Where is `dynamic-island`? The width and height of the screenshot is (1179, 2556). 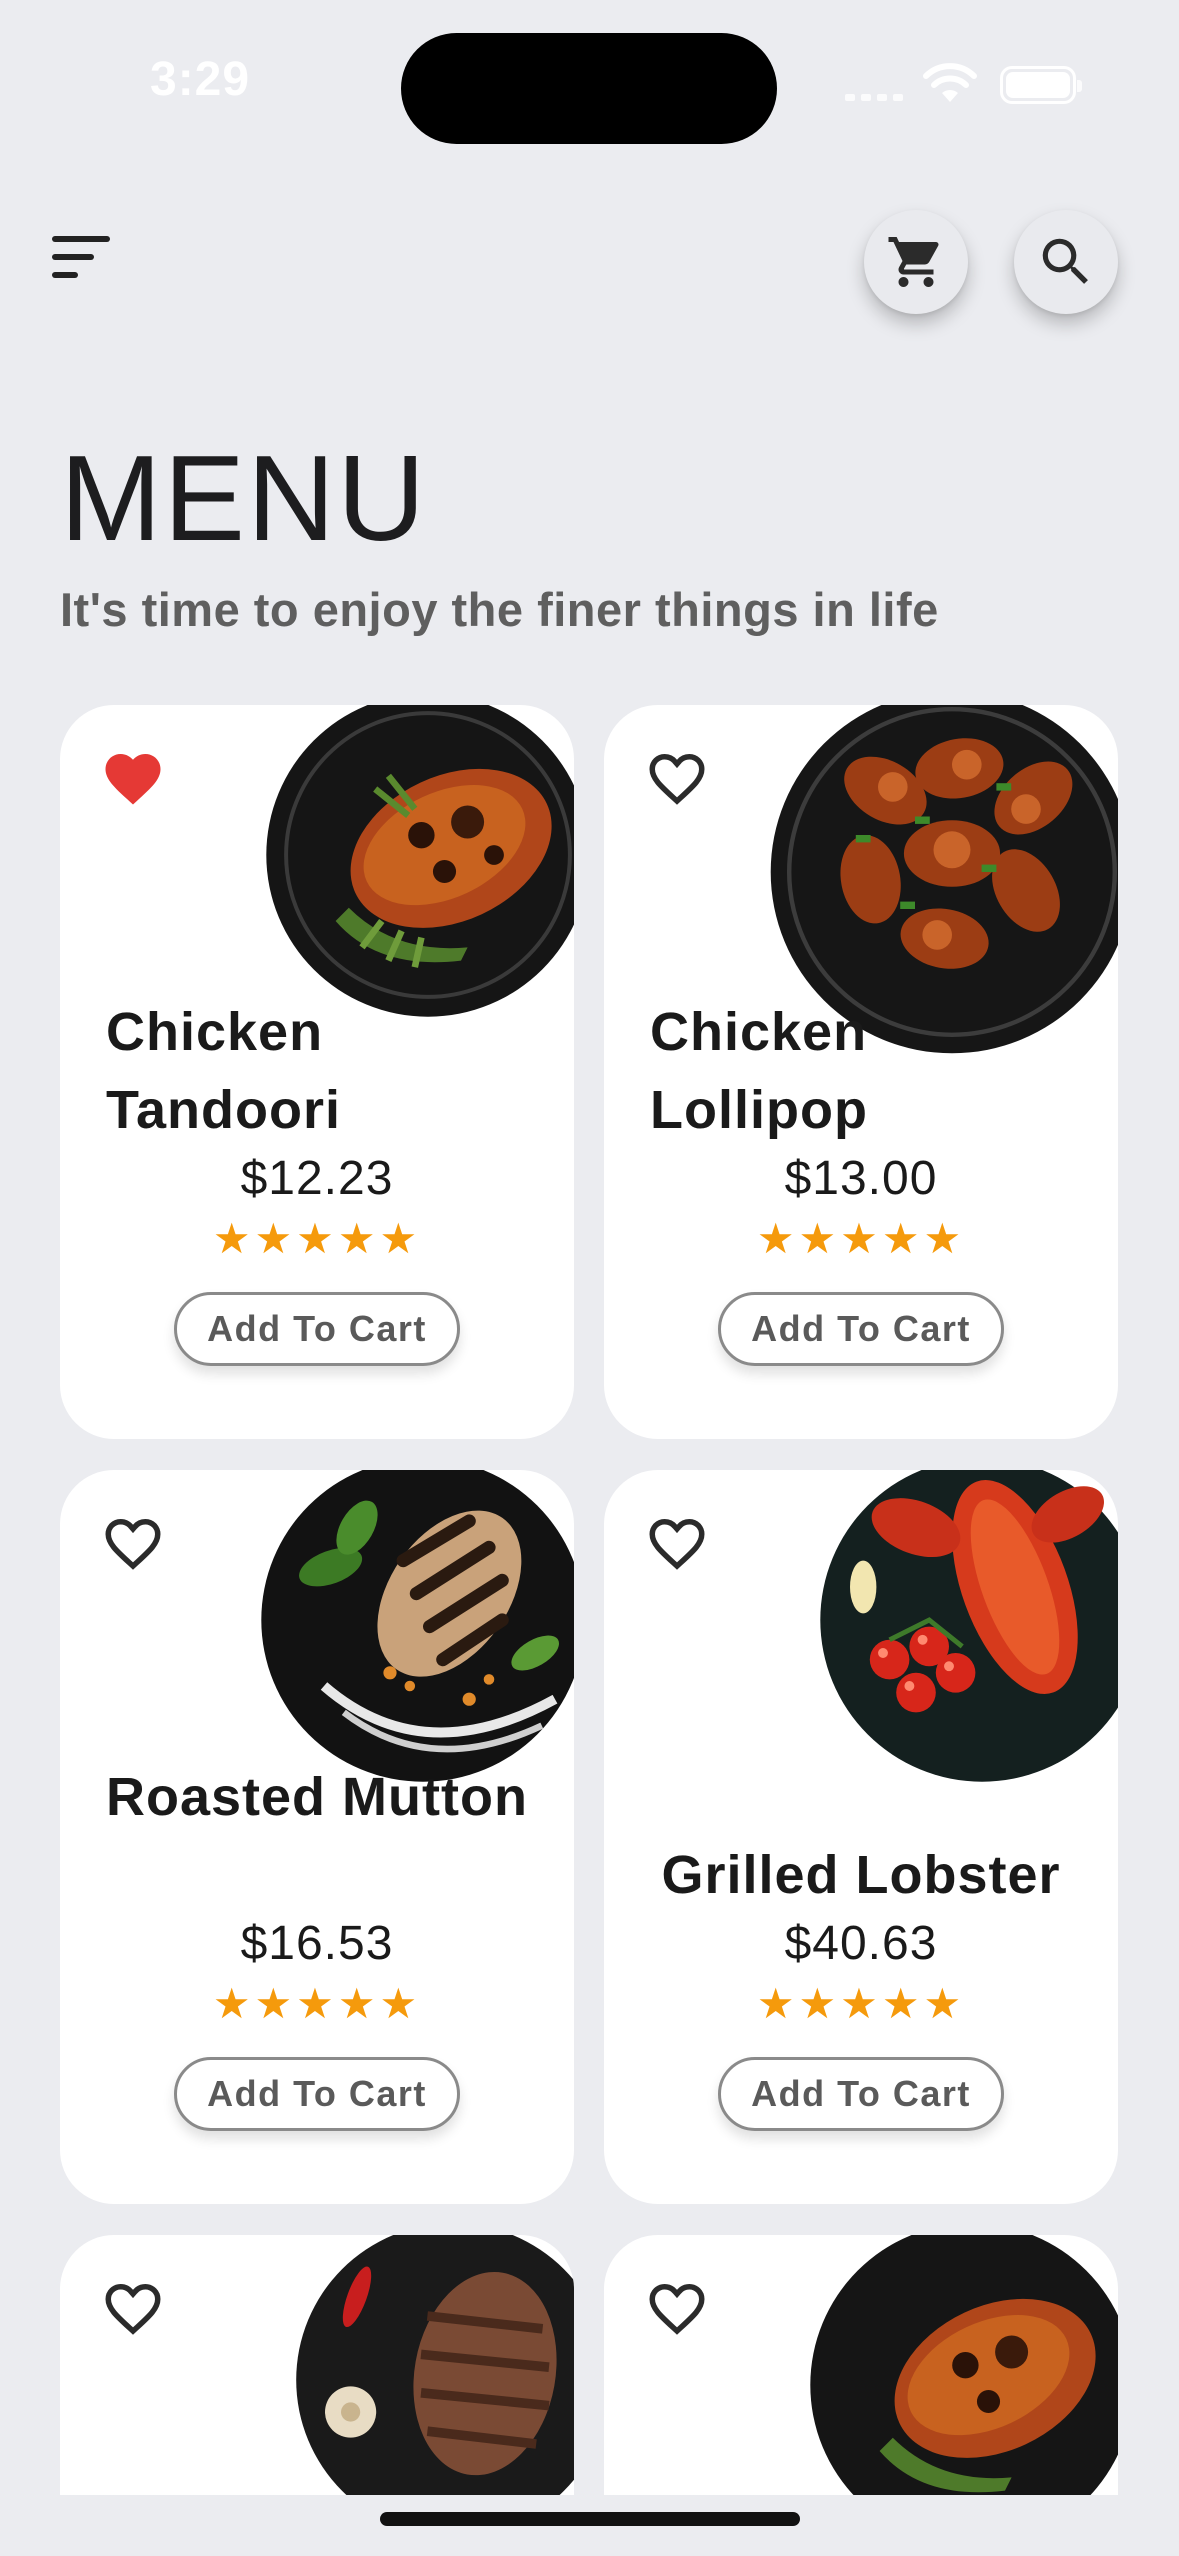 dynamic-island is located at coordinates (589, 88).